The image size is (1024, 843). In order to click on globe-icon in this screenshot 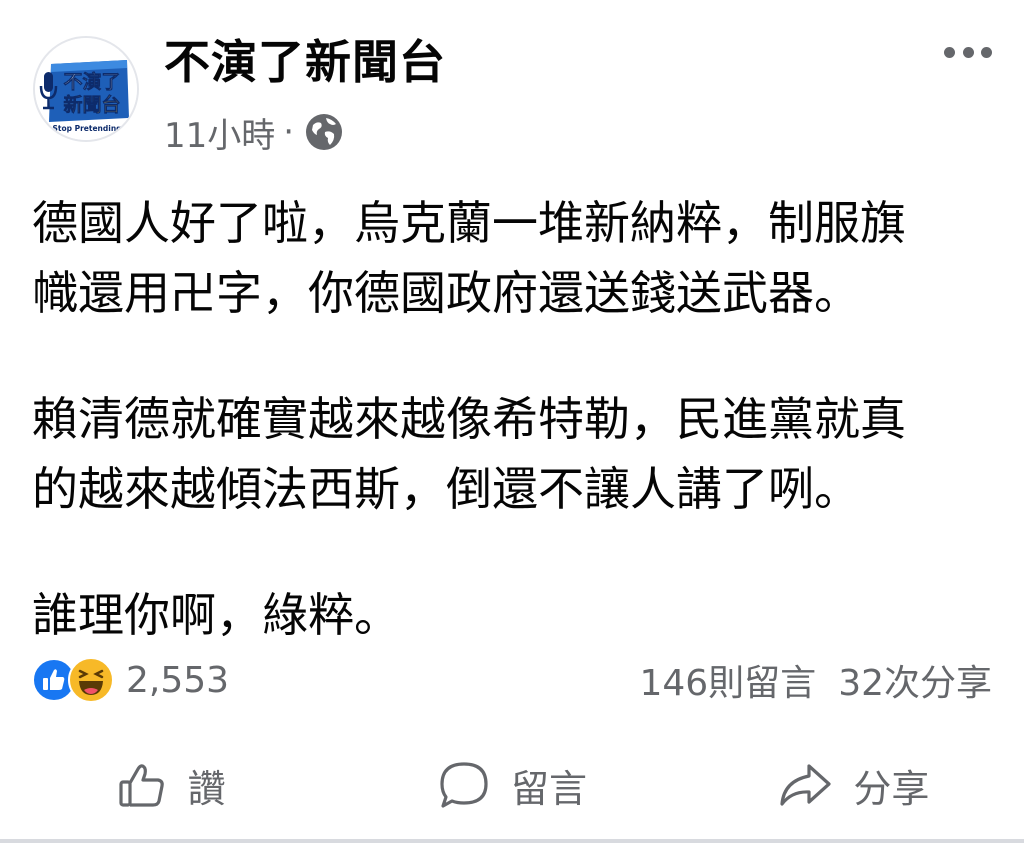, I will do `click(324, 132)`.